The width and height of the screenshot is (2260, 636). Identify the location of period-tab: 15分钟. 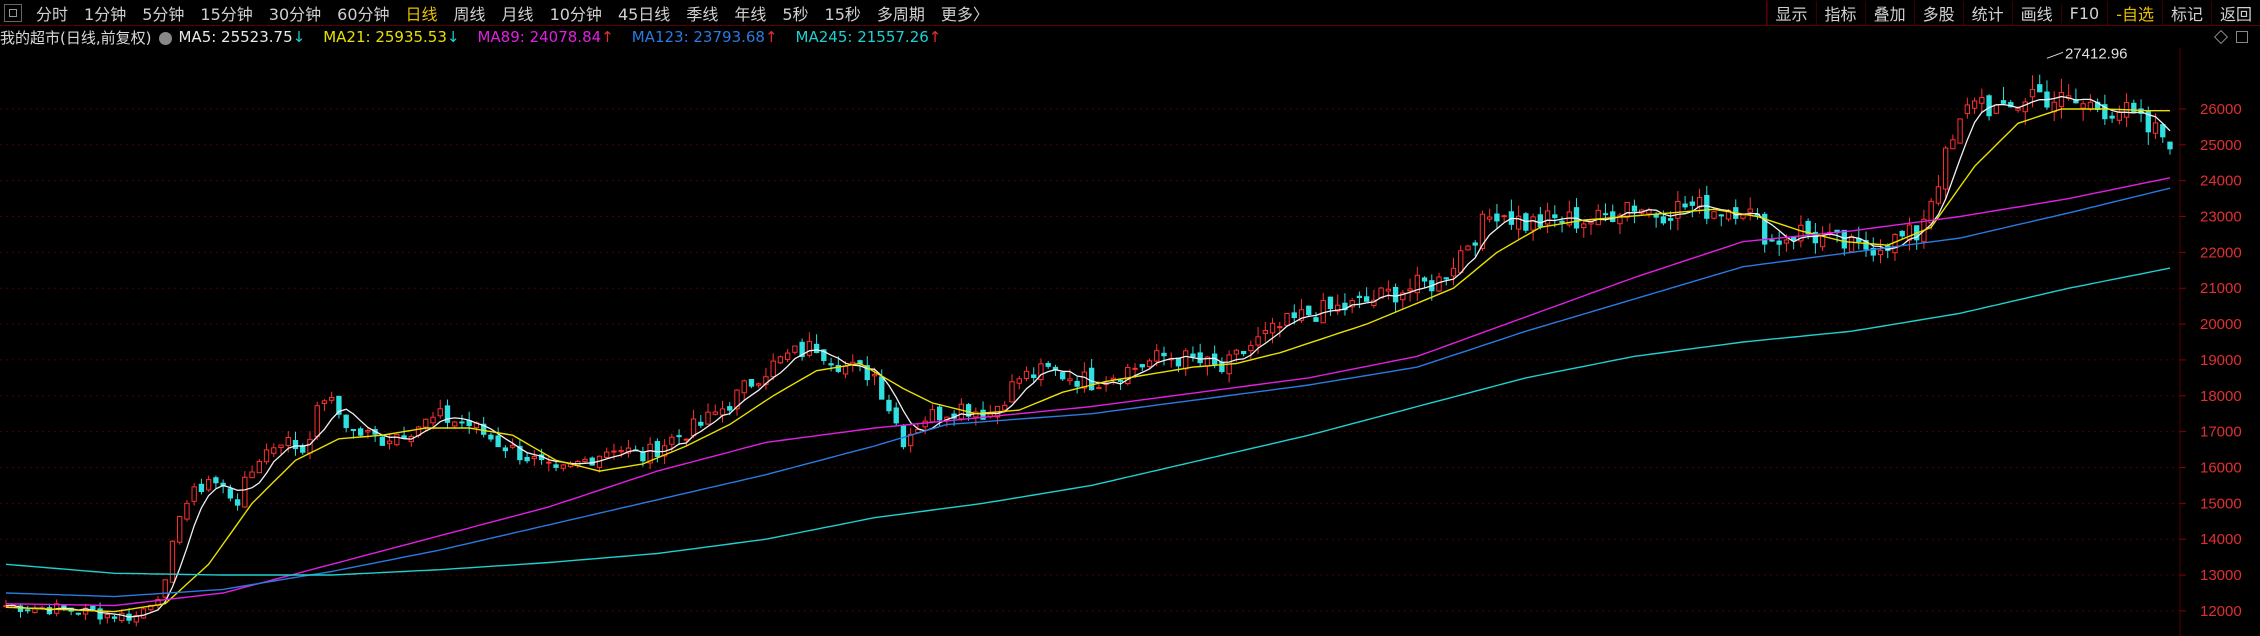
(226, 13).